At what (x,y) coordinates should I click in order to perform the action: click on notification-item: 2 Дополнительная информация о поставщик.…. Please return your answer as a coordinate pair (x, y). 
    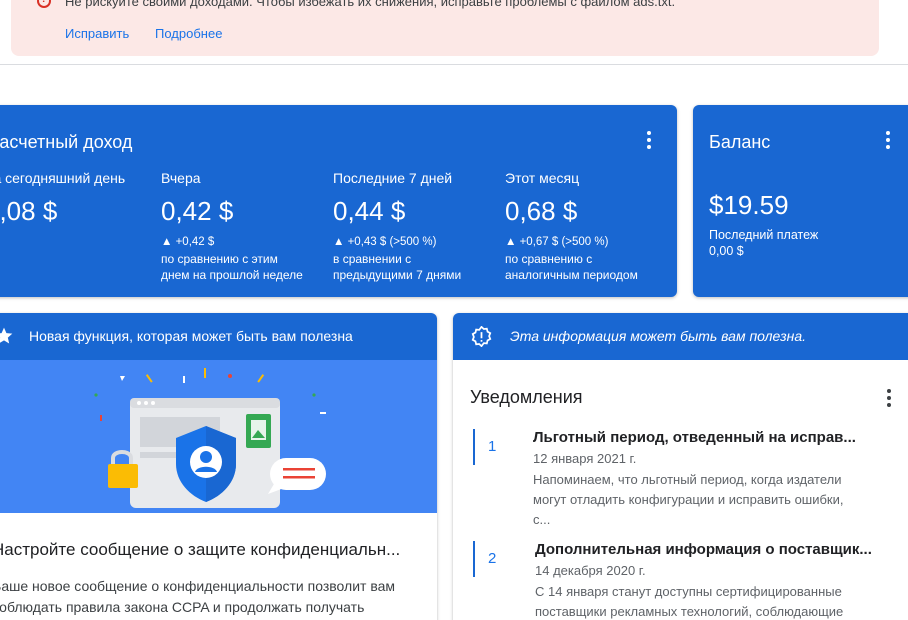
    Looking at the image, I should click on (683, 580).